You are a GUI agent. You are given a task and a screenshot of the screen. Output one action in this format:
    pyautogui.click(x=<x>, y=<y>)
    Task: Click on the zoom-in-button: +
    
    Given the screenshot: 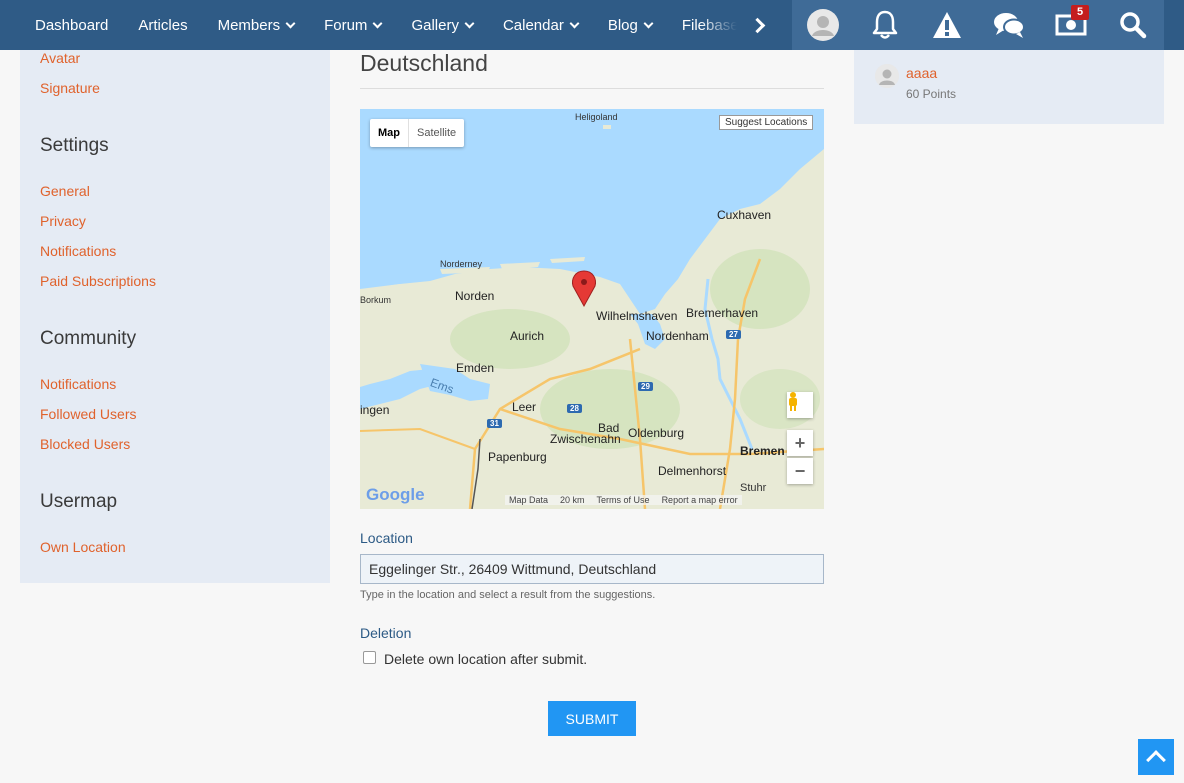 What is the action you would take?
    pyautogui.click(x=800, y=443)
    